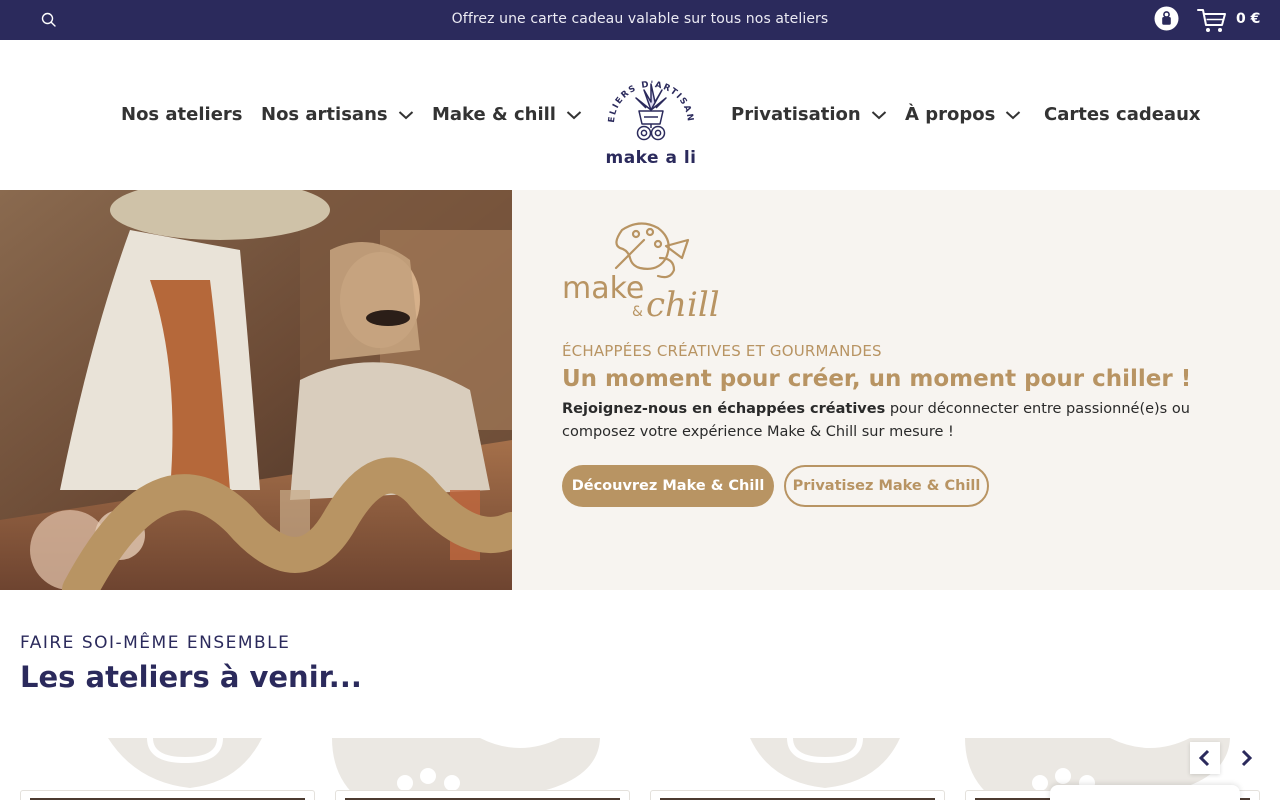 The height and width of the screenshot is (800, 1280). I want to click on logo-ring-text: ATELIERS D'ARTISANAT, so click(646, 92).